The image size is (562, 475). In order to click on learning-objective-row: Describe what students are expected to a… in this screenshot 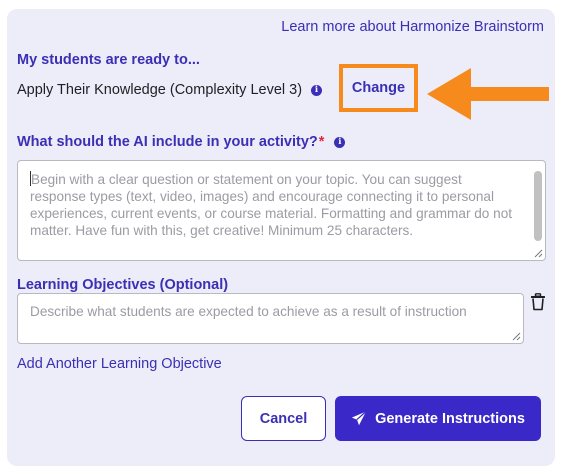, I will do `click(287, 319)`.